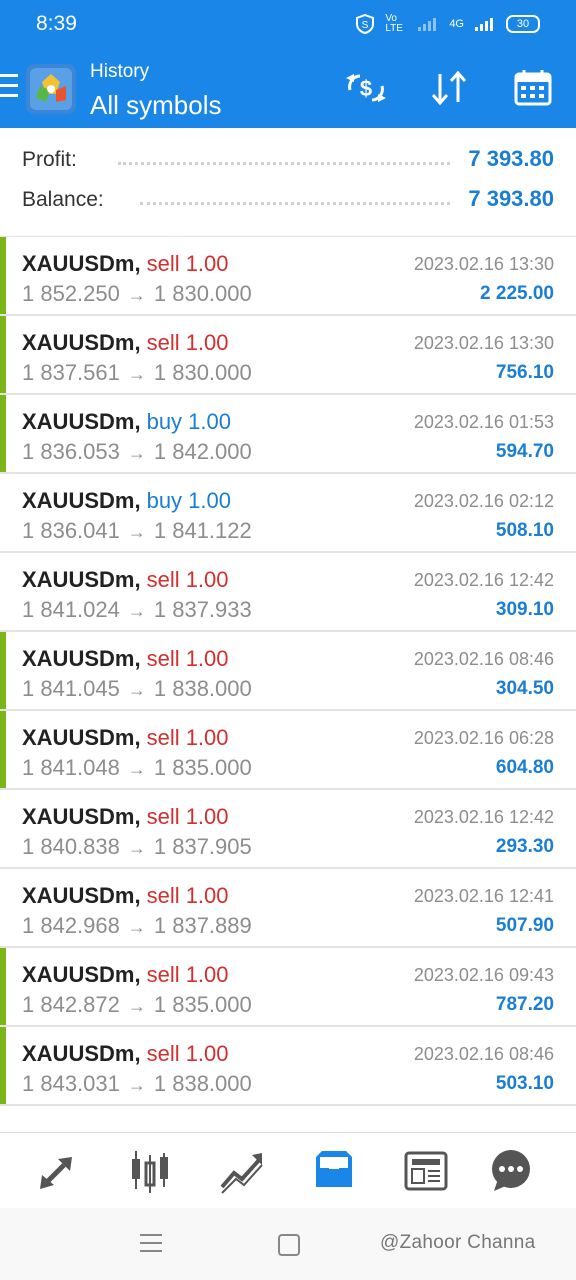 The image size is (576, 1280). Describe the element at coordinates (9, 87) in the screenshot. I see `menu-icon` at that location.